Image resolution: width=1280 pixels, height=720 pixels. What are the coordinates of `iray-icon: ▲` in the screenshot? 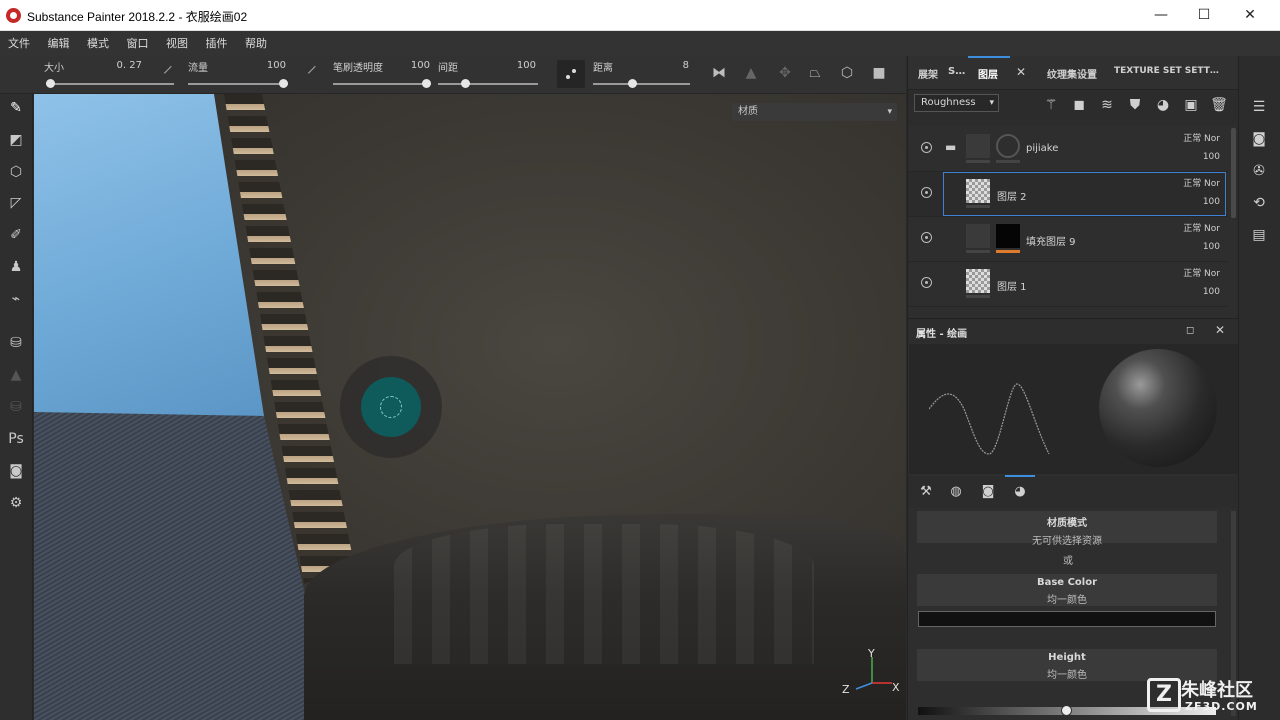 It's located at (16, 375).